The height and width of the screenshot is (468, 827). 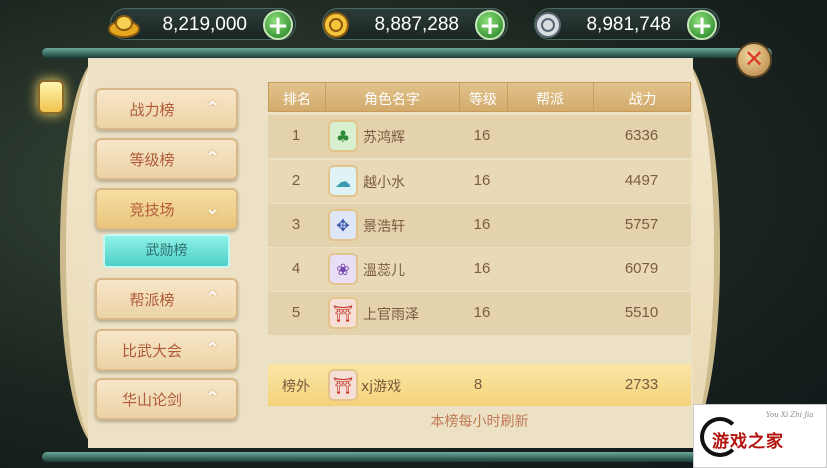 What do you see at coordinates (152, 299) in the screenshot?
I see `menu-item-label: 帮派榜` at bounding box center [152, 299].